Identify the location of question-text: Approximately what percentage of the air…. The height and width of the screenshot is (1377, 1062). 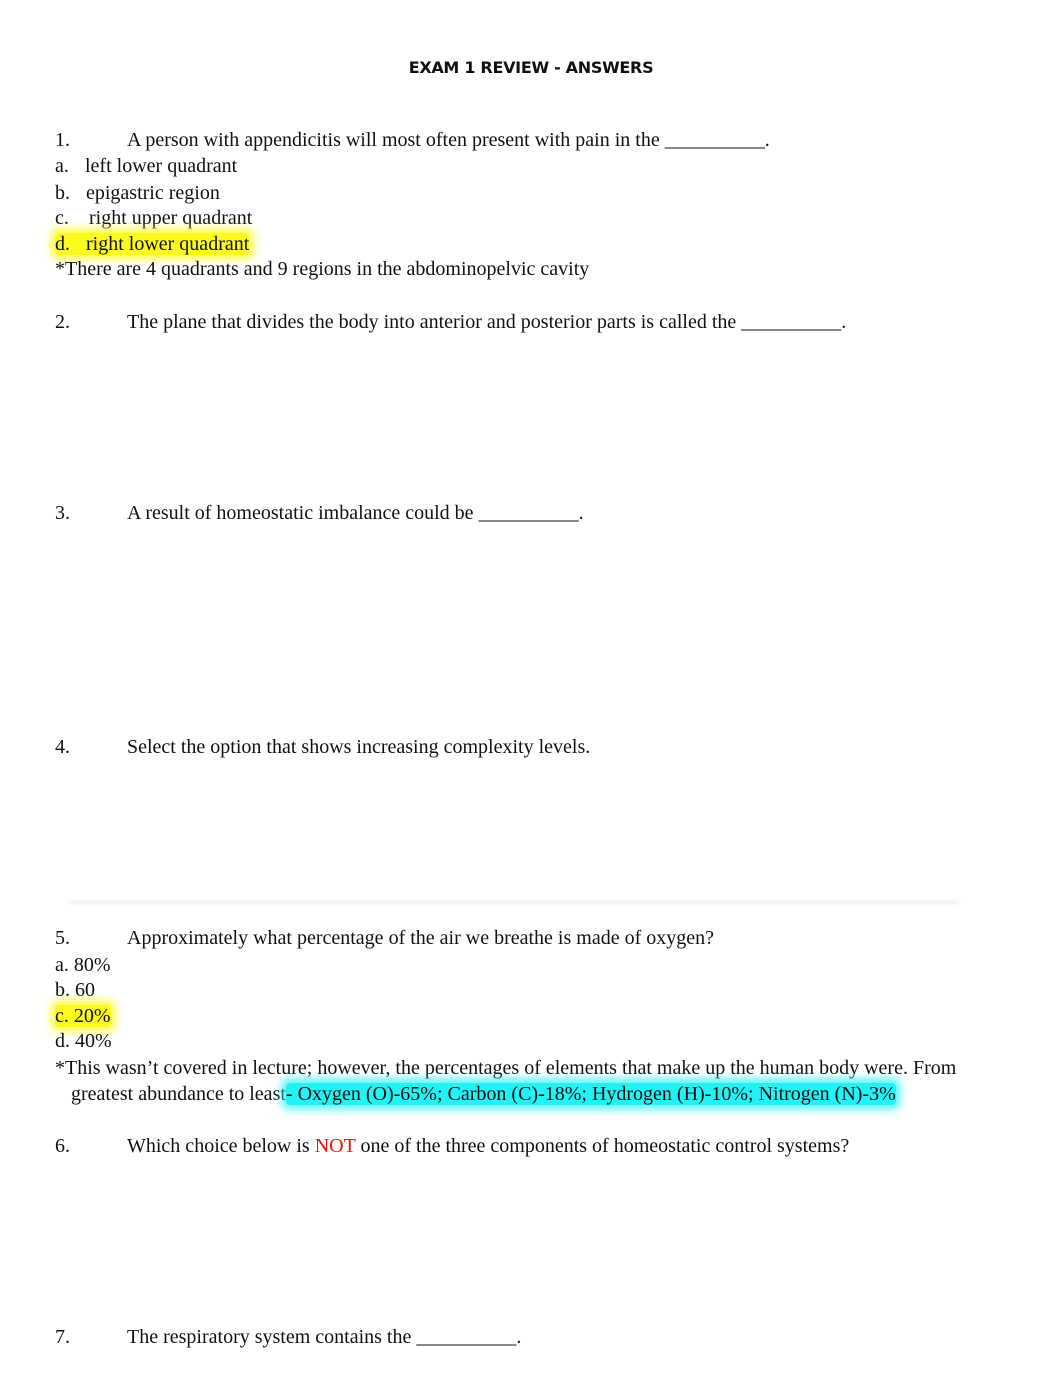
(420, 938).